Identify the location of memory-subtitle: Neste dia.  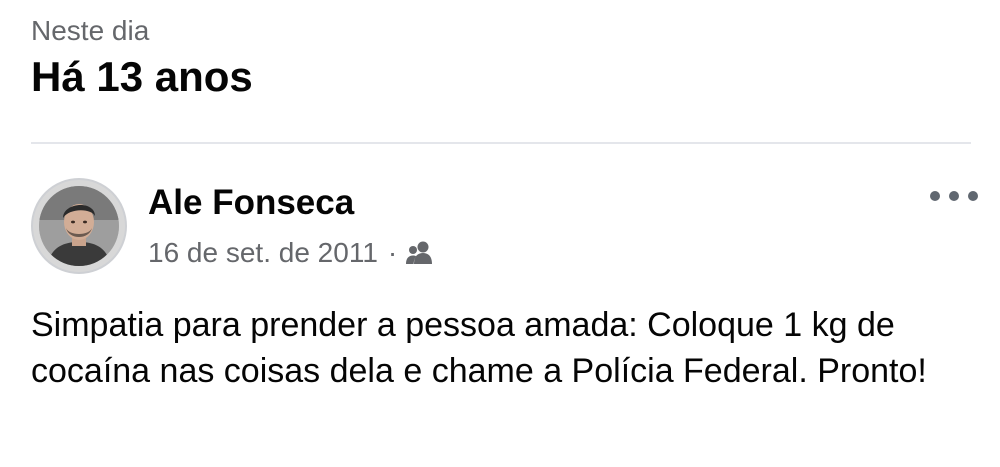
(90, 30).